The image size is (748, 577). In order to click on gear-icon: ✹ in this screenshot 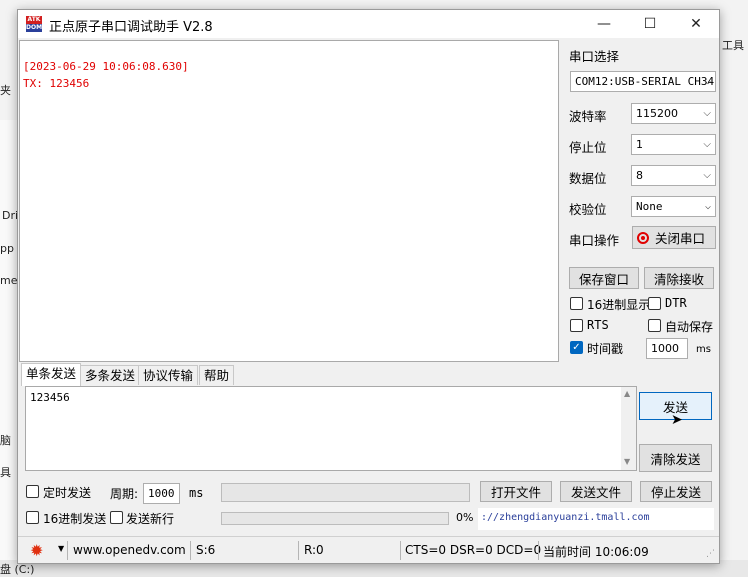, I will do `click(36, 550)`.